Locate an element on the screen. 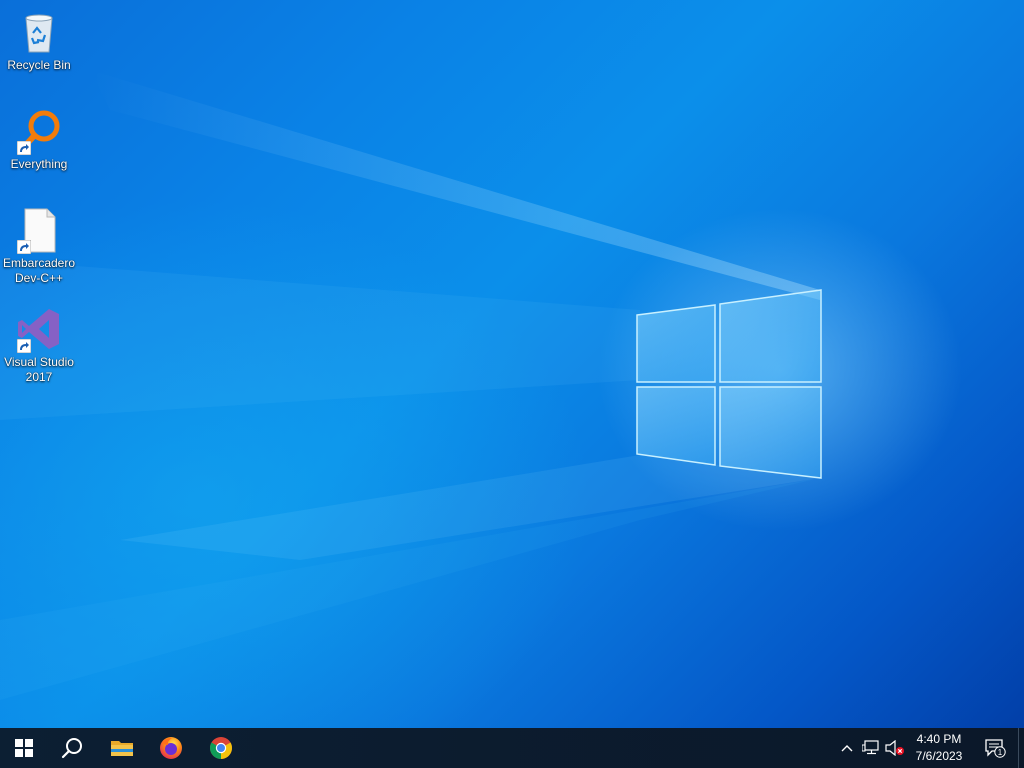  tray-overflow-button is located at coordinates (847, 748).